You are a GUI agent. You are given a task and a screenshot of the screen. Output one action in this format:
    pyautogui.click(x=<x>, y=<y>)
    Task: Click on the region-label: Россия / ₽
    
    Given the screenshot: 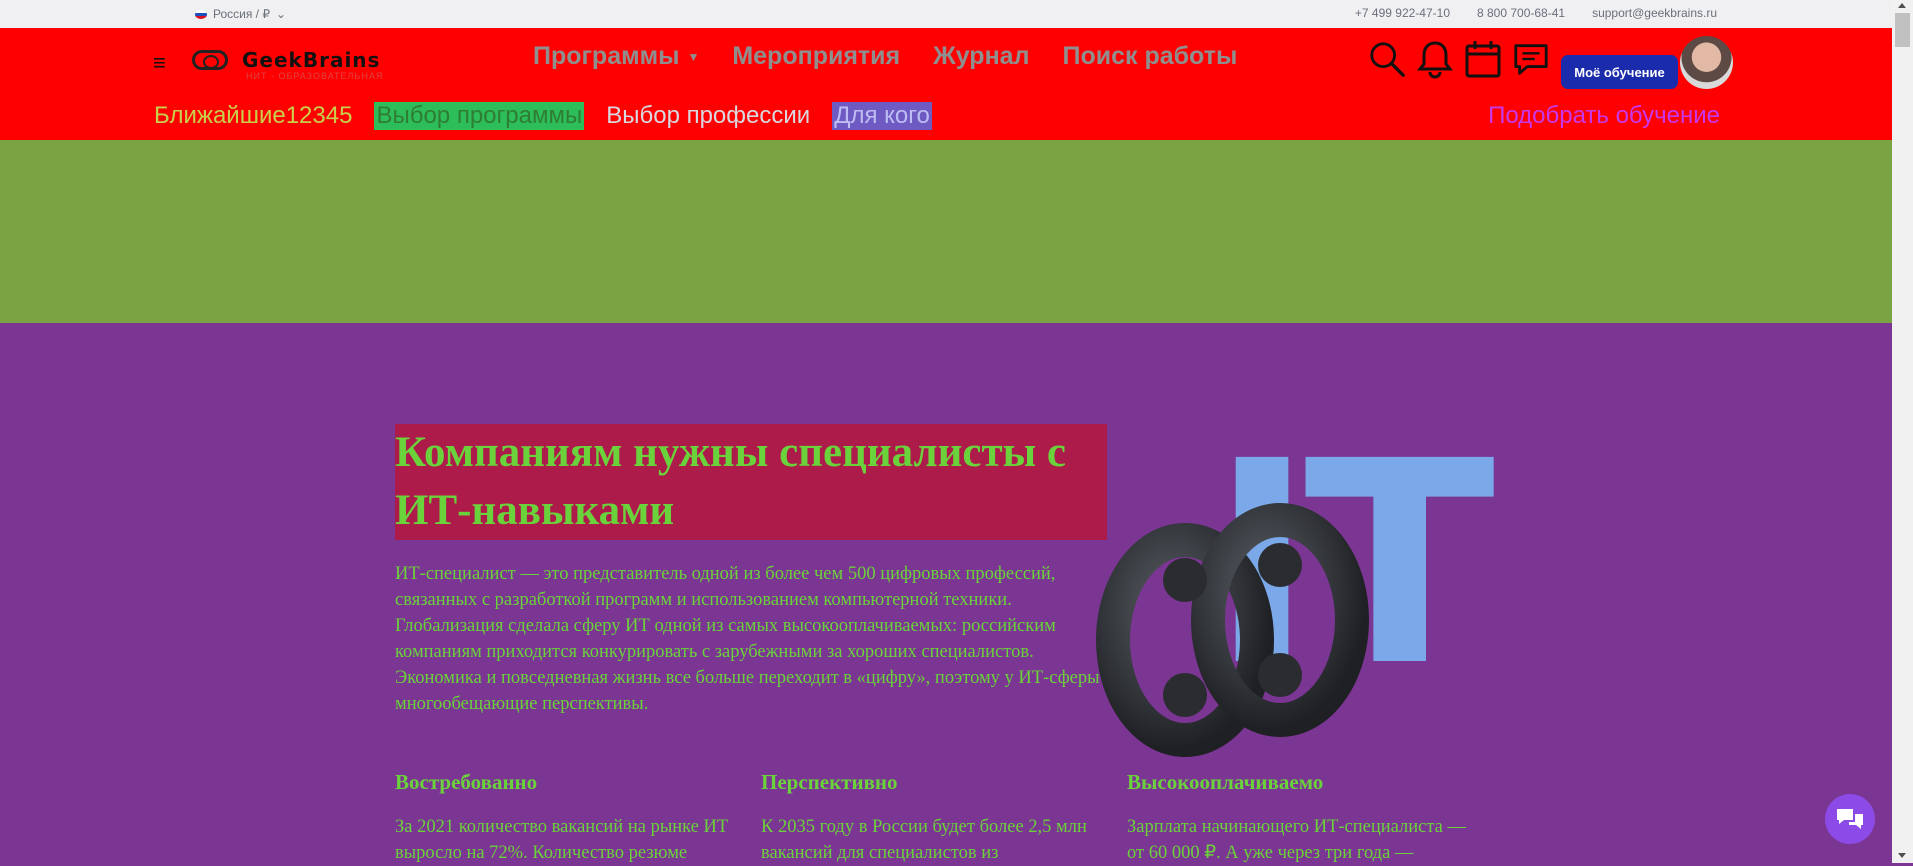 What is the action you would take?
    pyautogui.click(x=241, y=14)
    